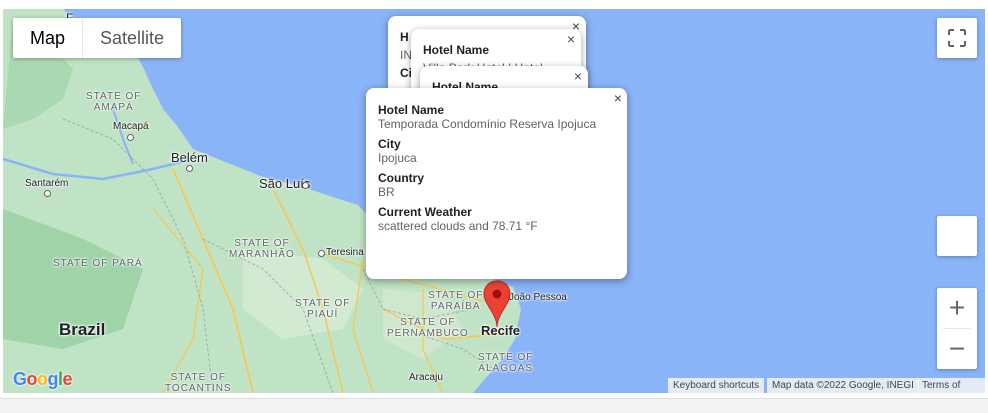  Describe the element at coordinates (428, 328) in the screenshot. I see `state-label-pernambuco: STATE OF PERNAMBUCO` at that location.